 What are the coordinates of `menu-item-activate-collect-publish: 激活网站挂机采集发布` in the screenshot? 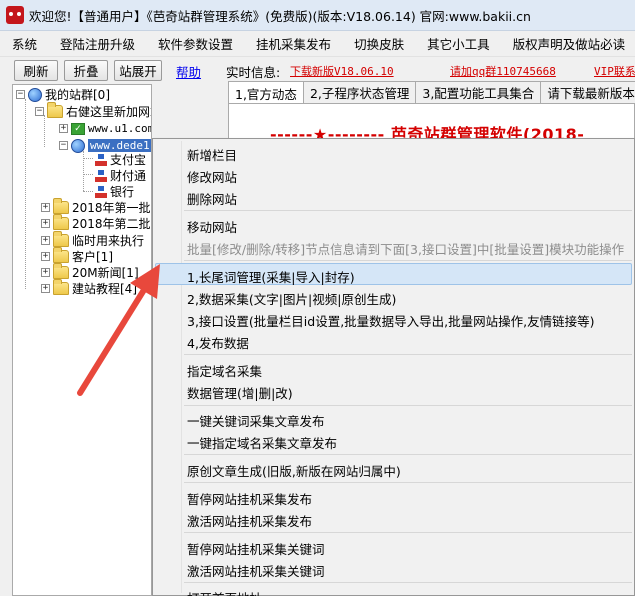 It's located at (249, 520).